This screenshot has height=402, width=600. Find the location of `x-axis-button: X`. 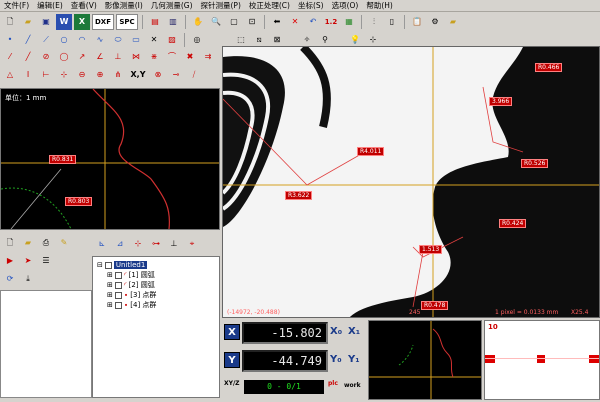

x-axis-button: X is located at coordinates (232, 332).